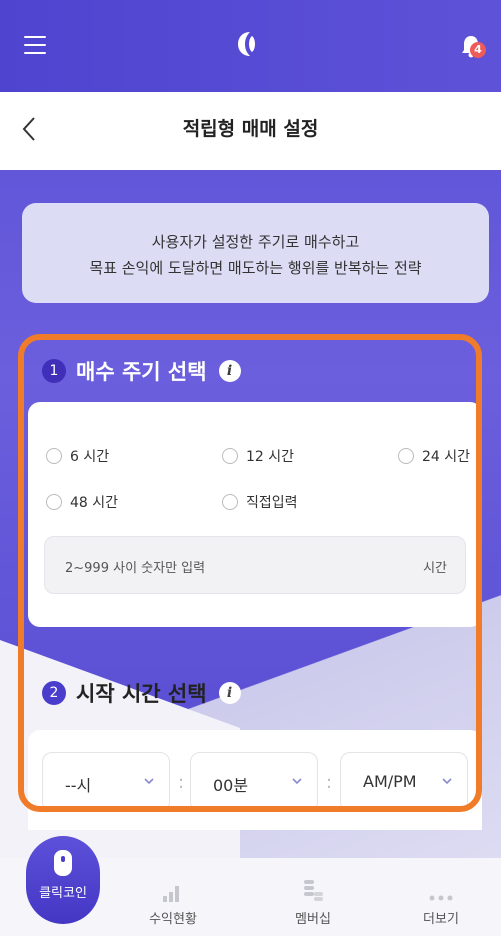  I want to click on start-time-card: --시 : 00분 : AM/PM, so click(255, 780).